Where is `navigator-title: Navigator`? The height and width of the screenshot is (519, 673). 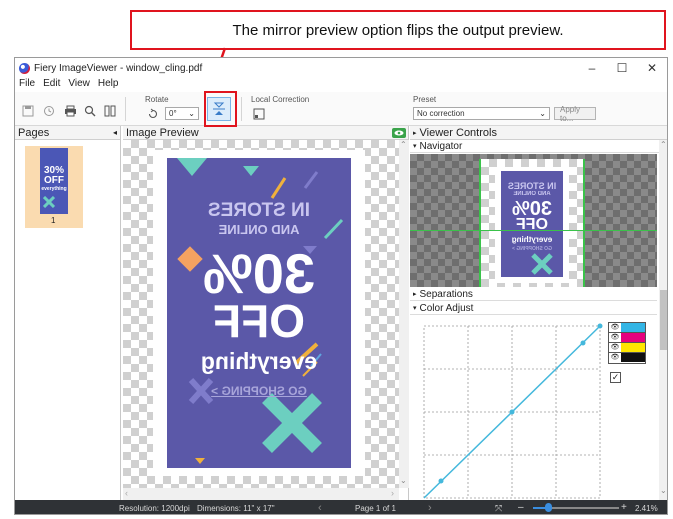
navigator-title: Navigator is located at coordinates (441, 146).